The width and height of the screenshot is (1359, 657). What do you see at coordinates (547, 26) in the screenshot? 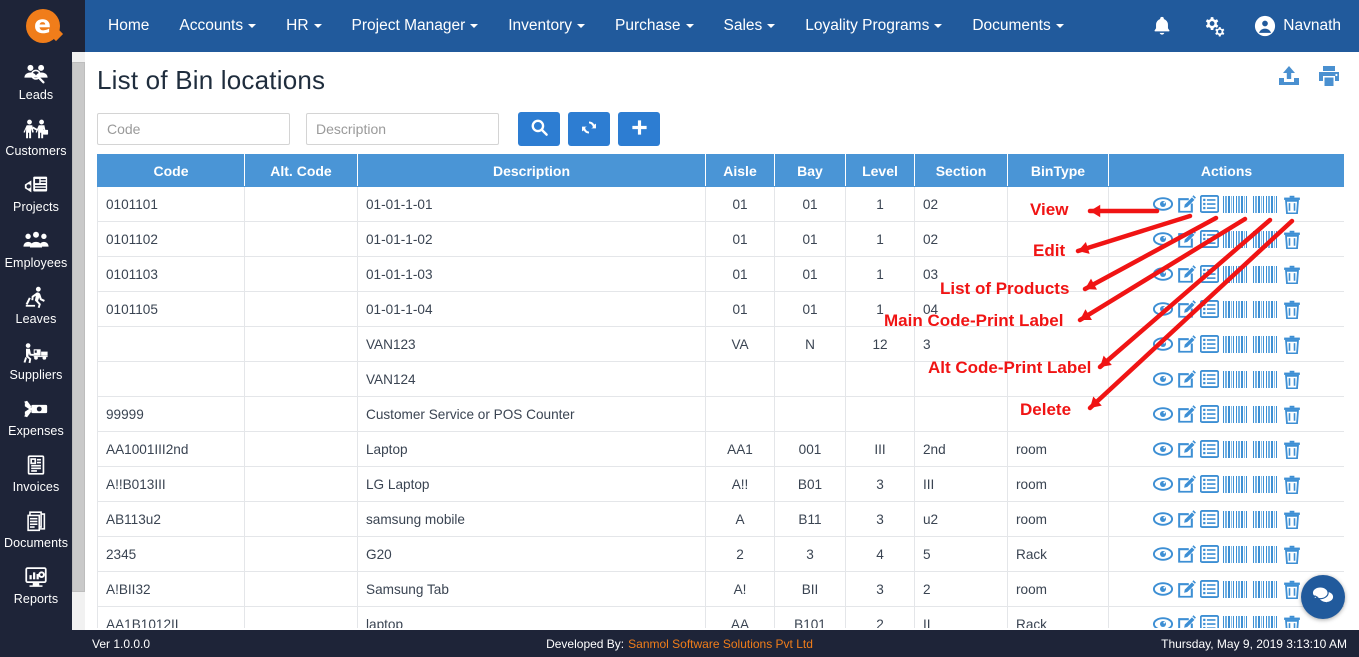
I see `nav-item-inventory: Inventory` at bounding box center [547, 26].